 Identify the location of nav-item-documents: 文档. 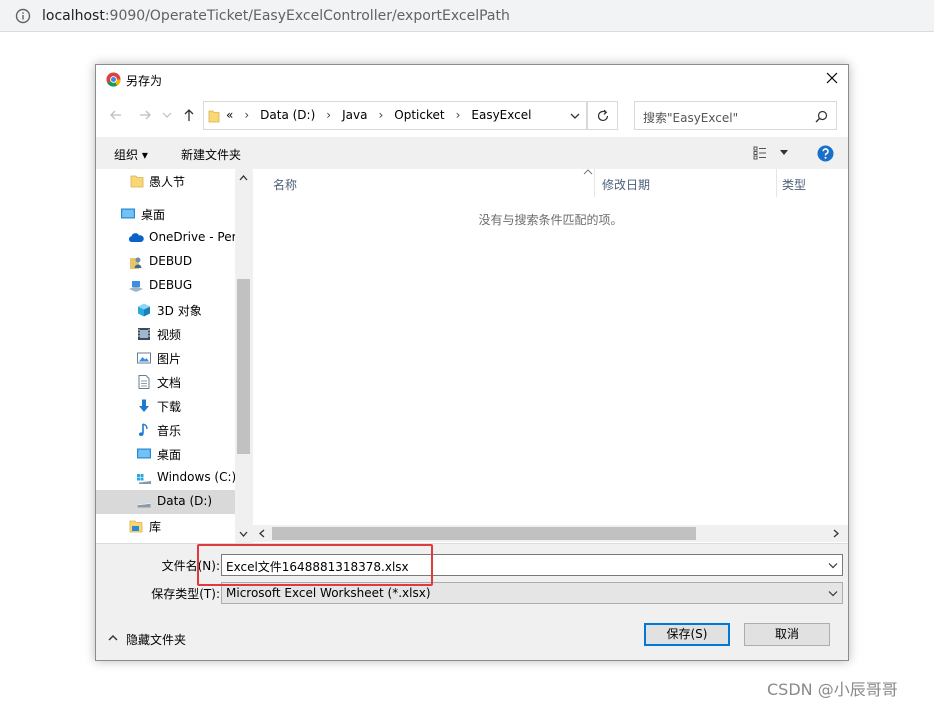
(165, 382).